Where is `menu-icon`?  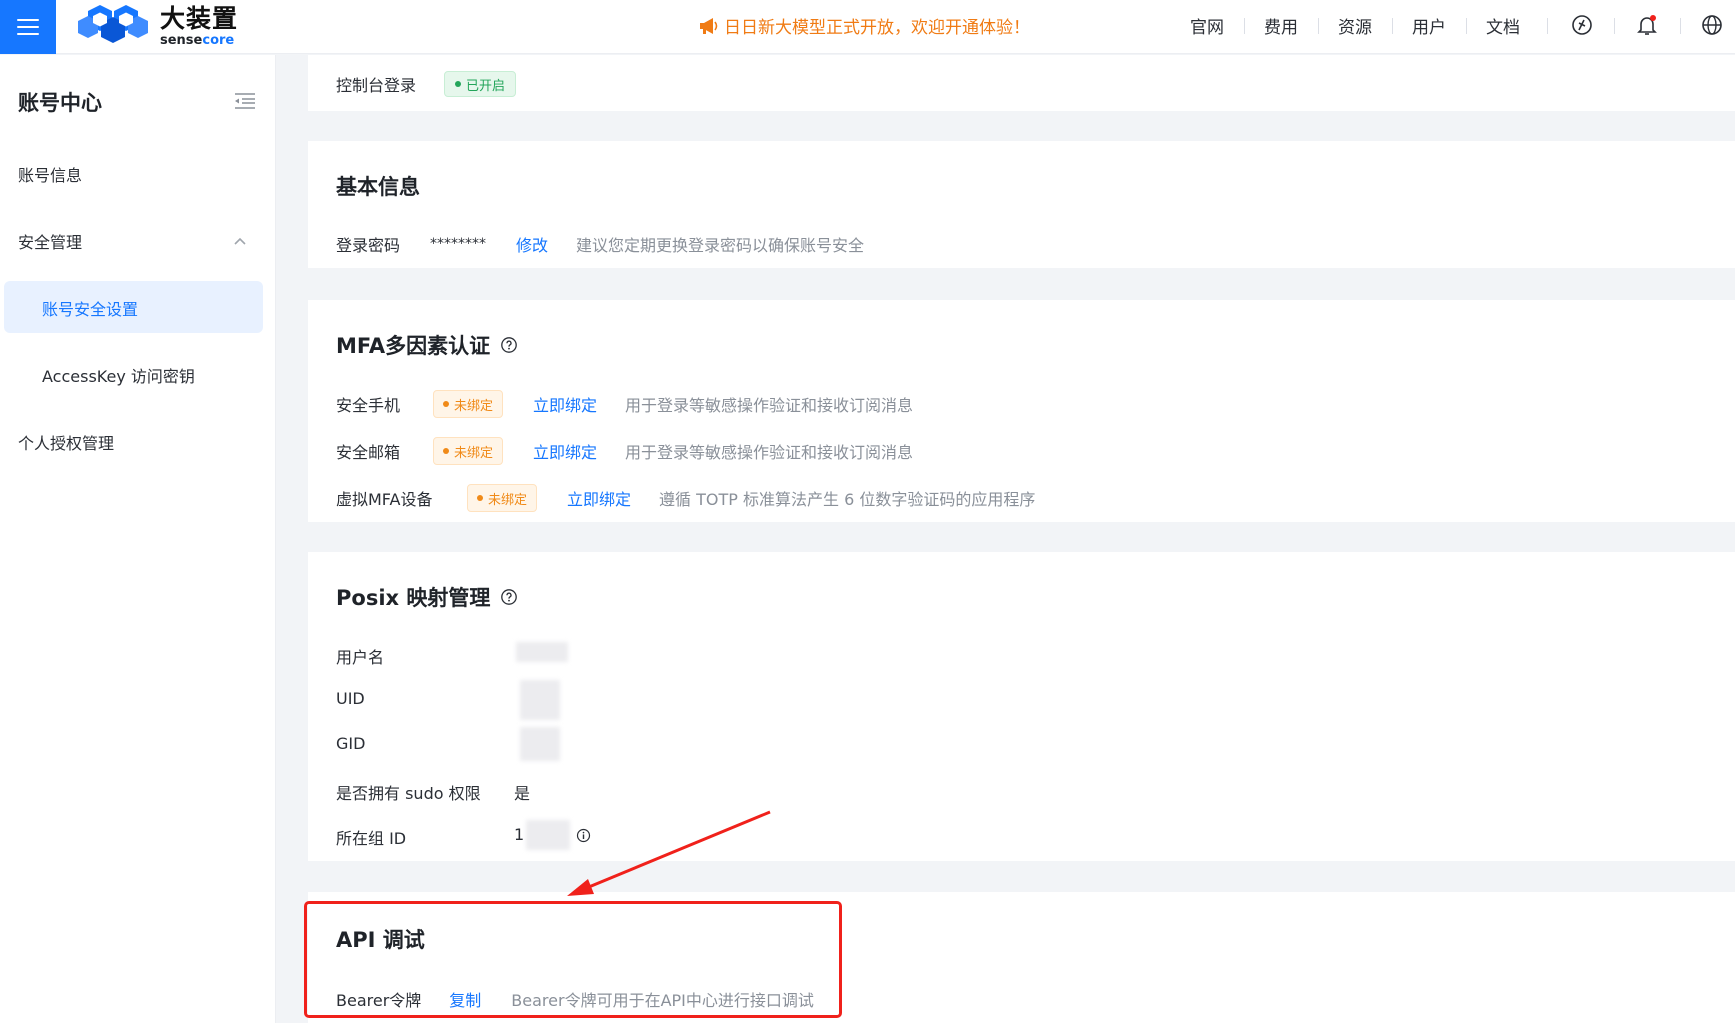
menu-icon is located at coordinates (28, 27).